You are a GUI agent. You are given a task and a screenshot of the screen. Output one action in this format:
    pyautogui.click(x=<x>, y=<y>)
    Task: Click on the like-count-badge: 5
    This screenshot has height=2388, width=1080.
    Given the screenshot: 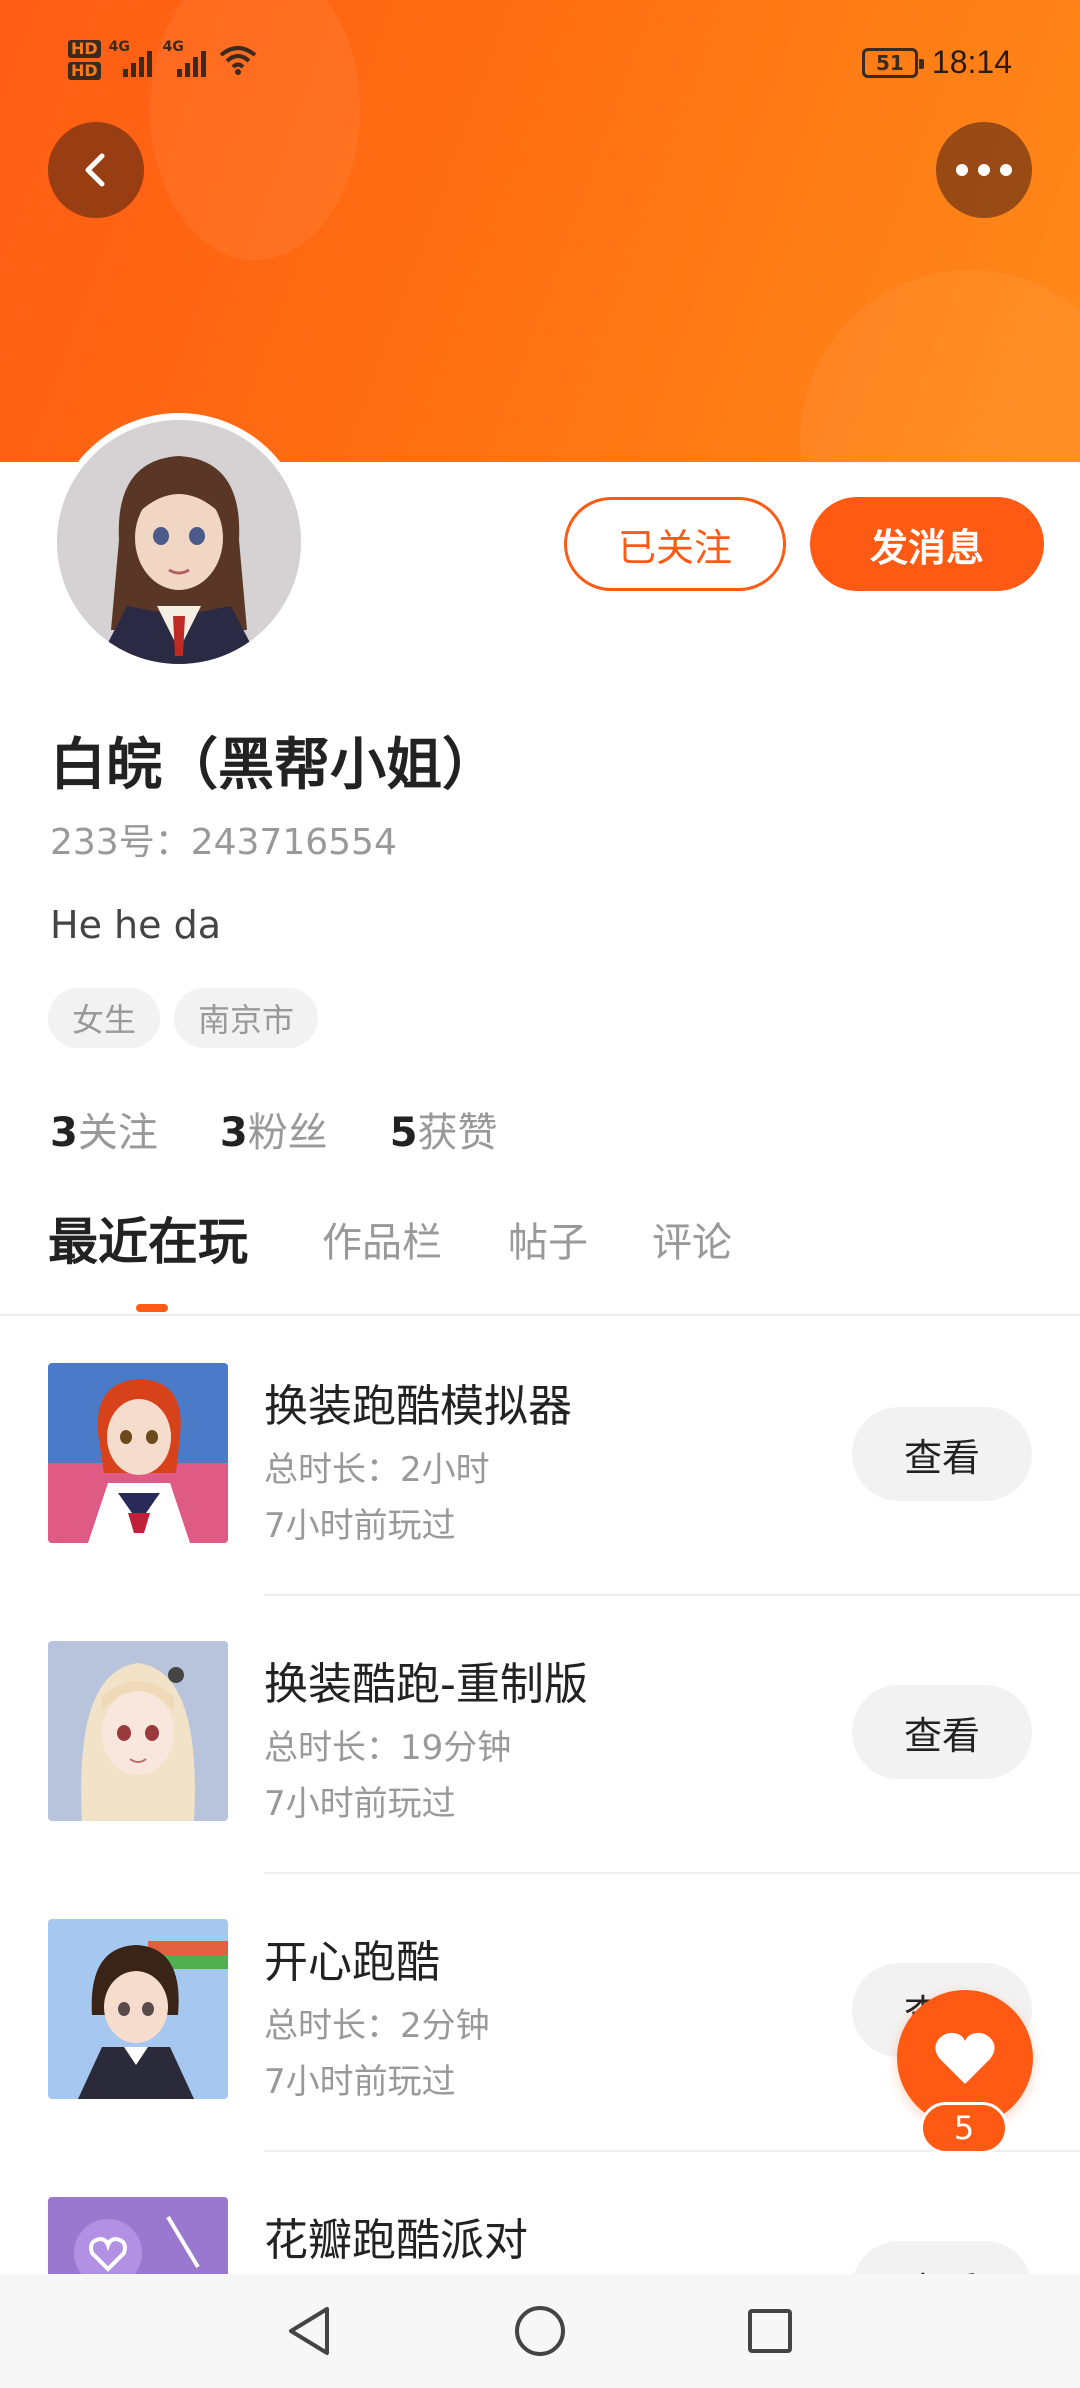 What is the action you would take?
    pyautogui.click(x=964, y=2128)
    